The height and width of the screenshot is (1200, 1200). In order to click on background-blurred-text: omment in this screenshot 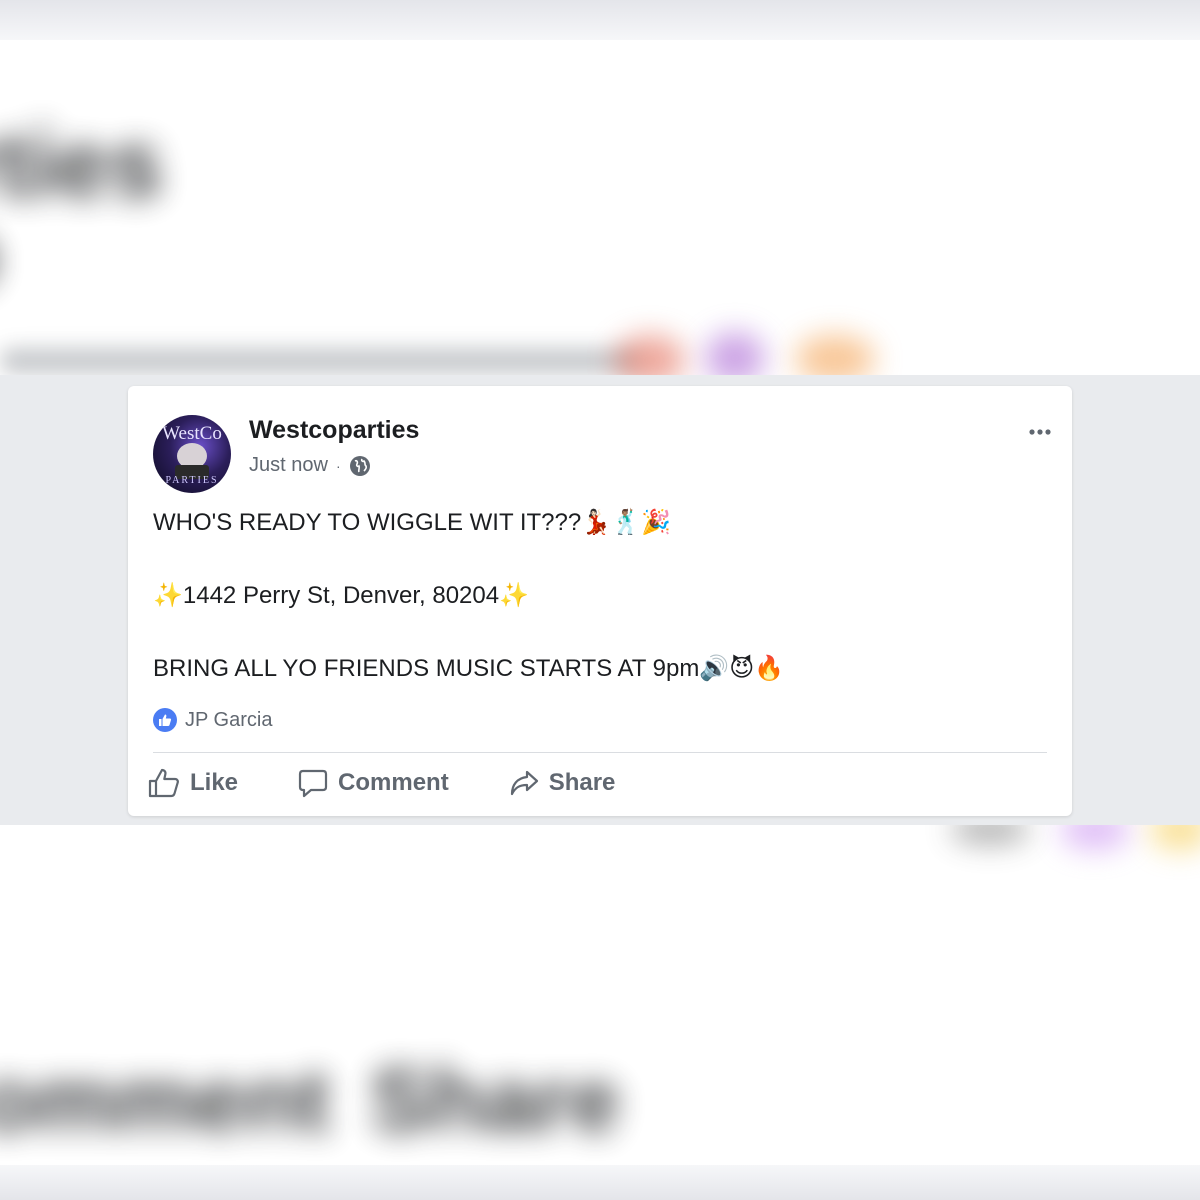, I will do `click(165, 1101)`.